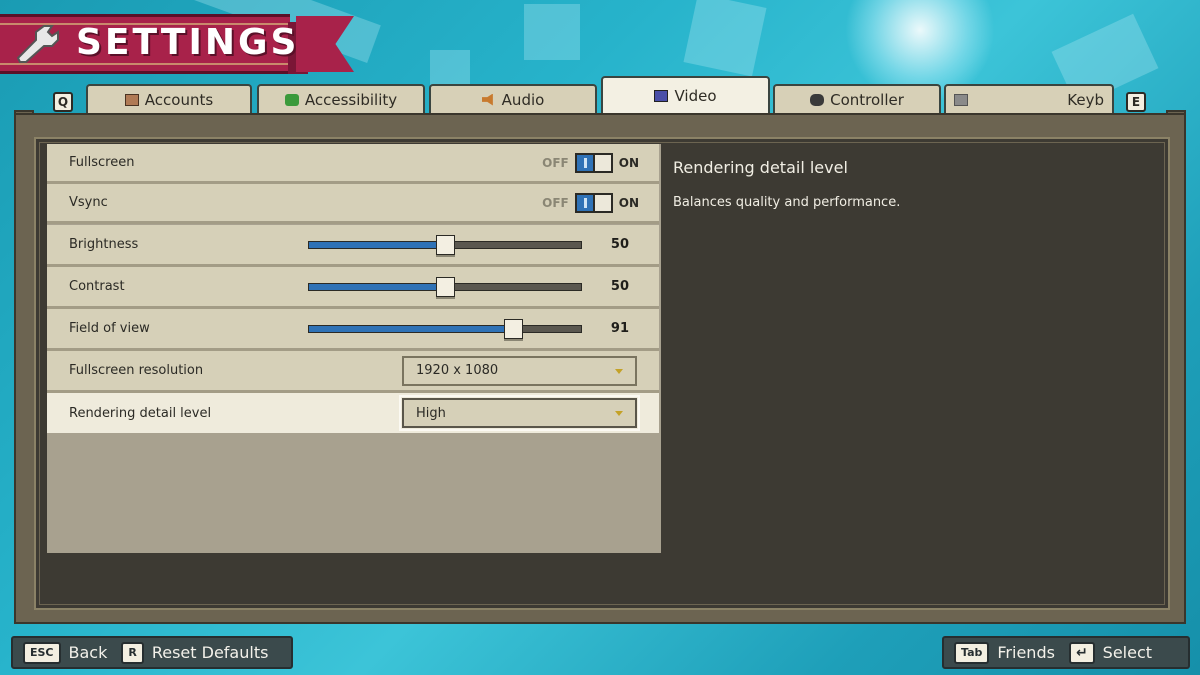  Describe the element at coordinates (519, 370) in the screenshot. I see `resolution-dropdown: 1920 x 1080` at that location.